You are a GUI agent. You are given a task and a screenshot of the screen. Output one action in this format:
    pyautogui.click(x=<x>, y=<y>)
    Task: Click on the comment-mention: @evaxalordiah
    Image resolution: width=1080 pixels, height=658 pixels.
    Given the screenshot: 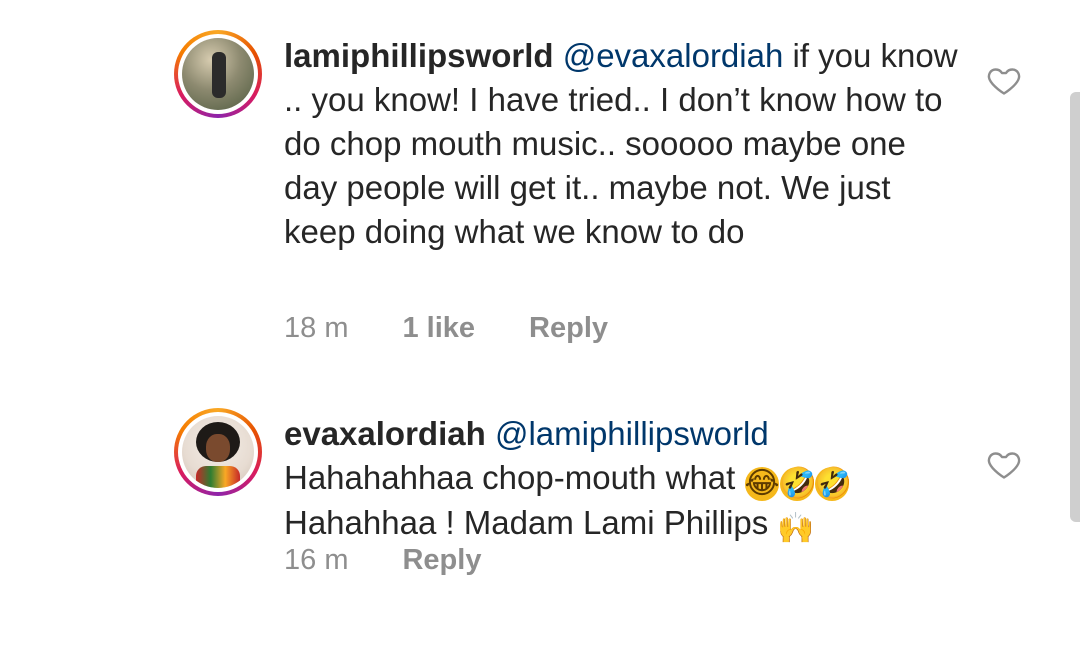 What is the action you would take?
    pyautogui.click(x=673, y=55)
    